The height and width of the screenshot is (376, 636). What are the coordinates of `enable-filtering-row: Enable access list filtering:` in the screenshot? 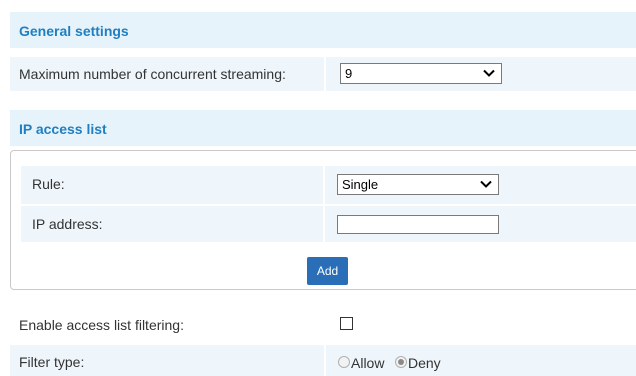 It's located at (323, 324).